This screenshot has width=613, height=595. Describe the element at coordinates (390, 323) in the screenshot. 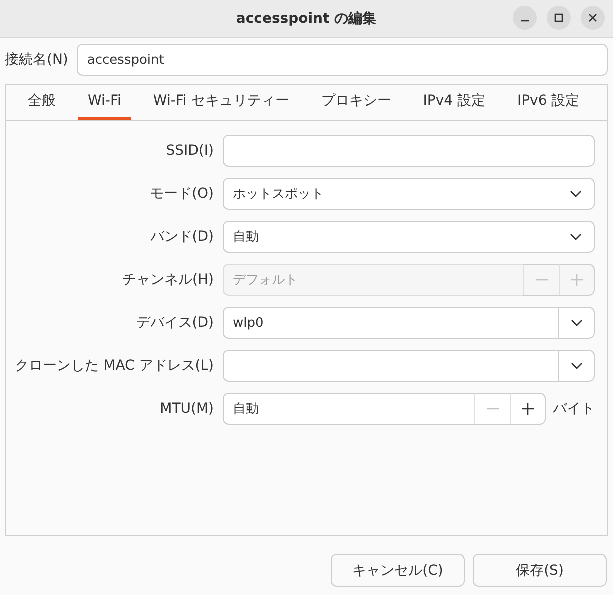

I see `combo-entry-field: wlp0` at that location.